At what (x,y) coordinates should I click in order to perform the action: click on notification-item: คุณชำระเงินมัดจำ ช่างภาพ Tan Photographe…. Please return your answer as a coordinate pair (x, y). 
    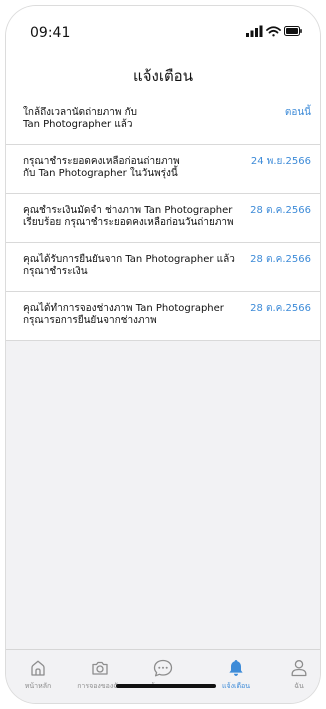
    Looking at the image, I should click on (163, 218).